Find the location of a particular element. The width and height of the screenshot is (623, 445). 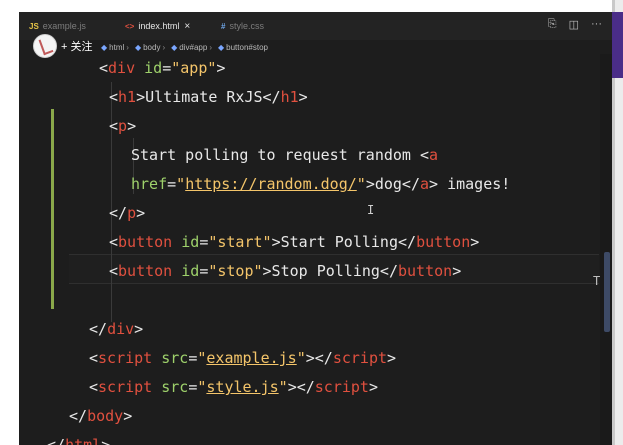

code-line: <script src="style.js"></script> is located at coordinates (233, 387).